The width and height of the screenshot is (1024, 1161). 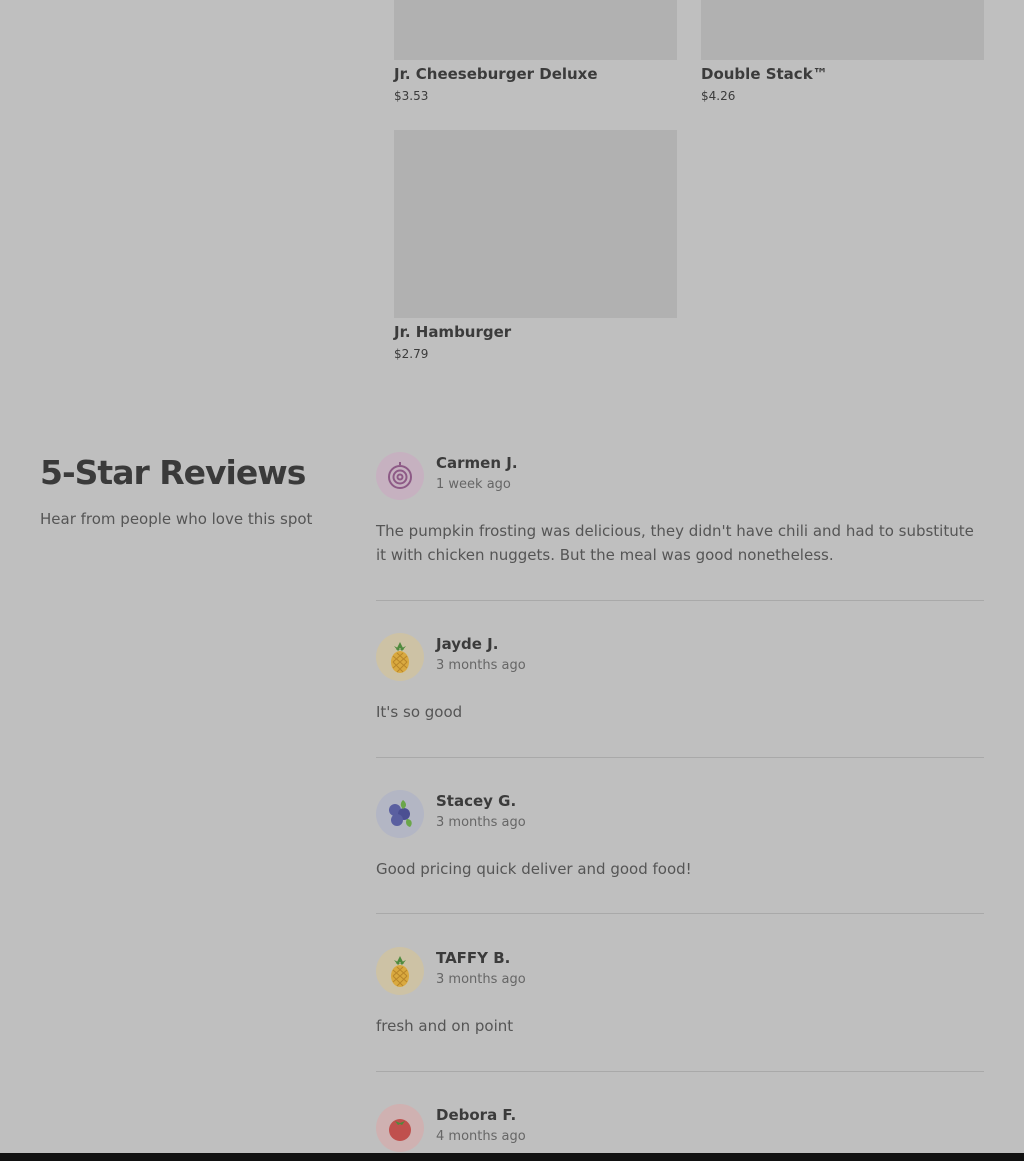 I want to click on reviewer-name: TAFFY B., so click(x=473, y=958).